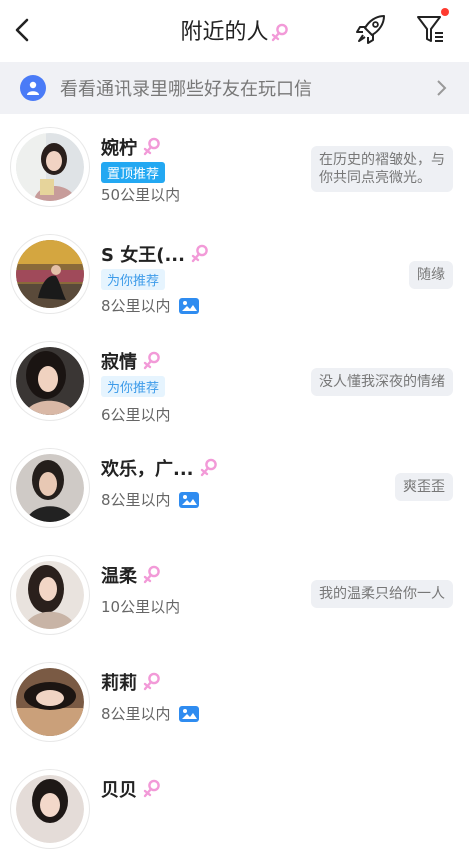 The width and height of the screenshot is (469, 863). I want to click on signature-bubble: 在历史的褶皱处，与 你共同点亮微光。, so click(382, 169).